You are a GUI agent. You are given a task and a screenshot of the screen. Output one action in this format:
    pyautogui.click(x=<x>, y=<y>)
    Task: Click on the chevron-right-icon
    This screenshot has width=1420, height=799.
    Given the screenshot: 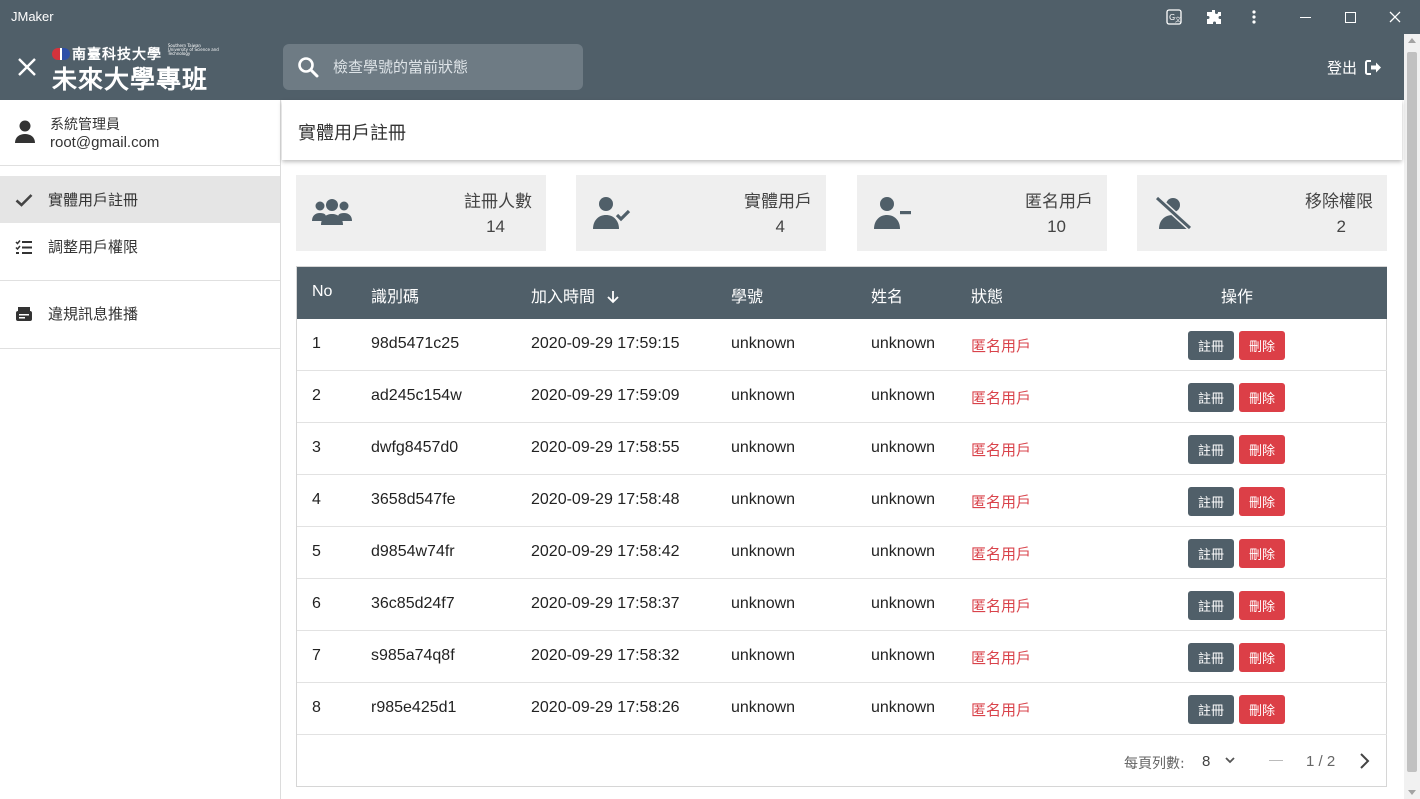 What is the action you would take?
    pyautogui.click(x=1364, y=761)
    